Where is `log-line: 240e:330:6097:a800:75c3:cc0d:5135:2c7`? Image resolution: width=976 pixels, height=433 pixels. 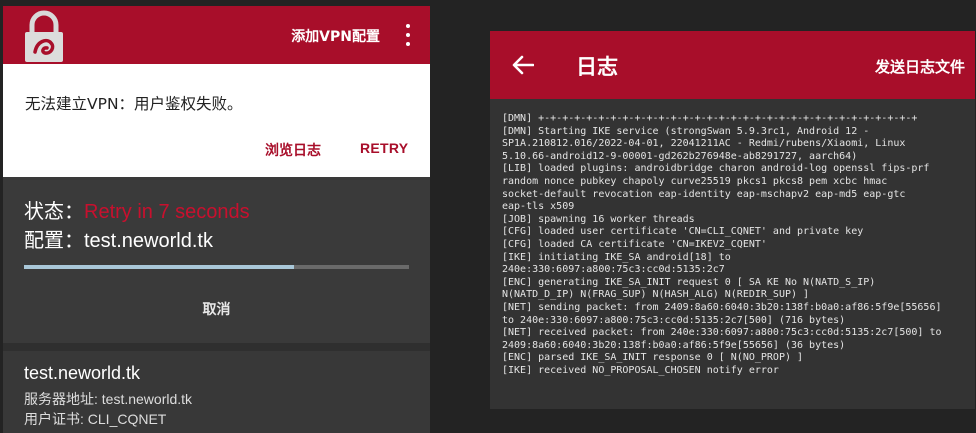
log-line: 240e:330:6097:a800:75c3:cc0d:5135:2c7 is located at coordinates (613, 270).